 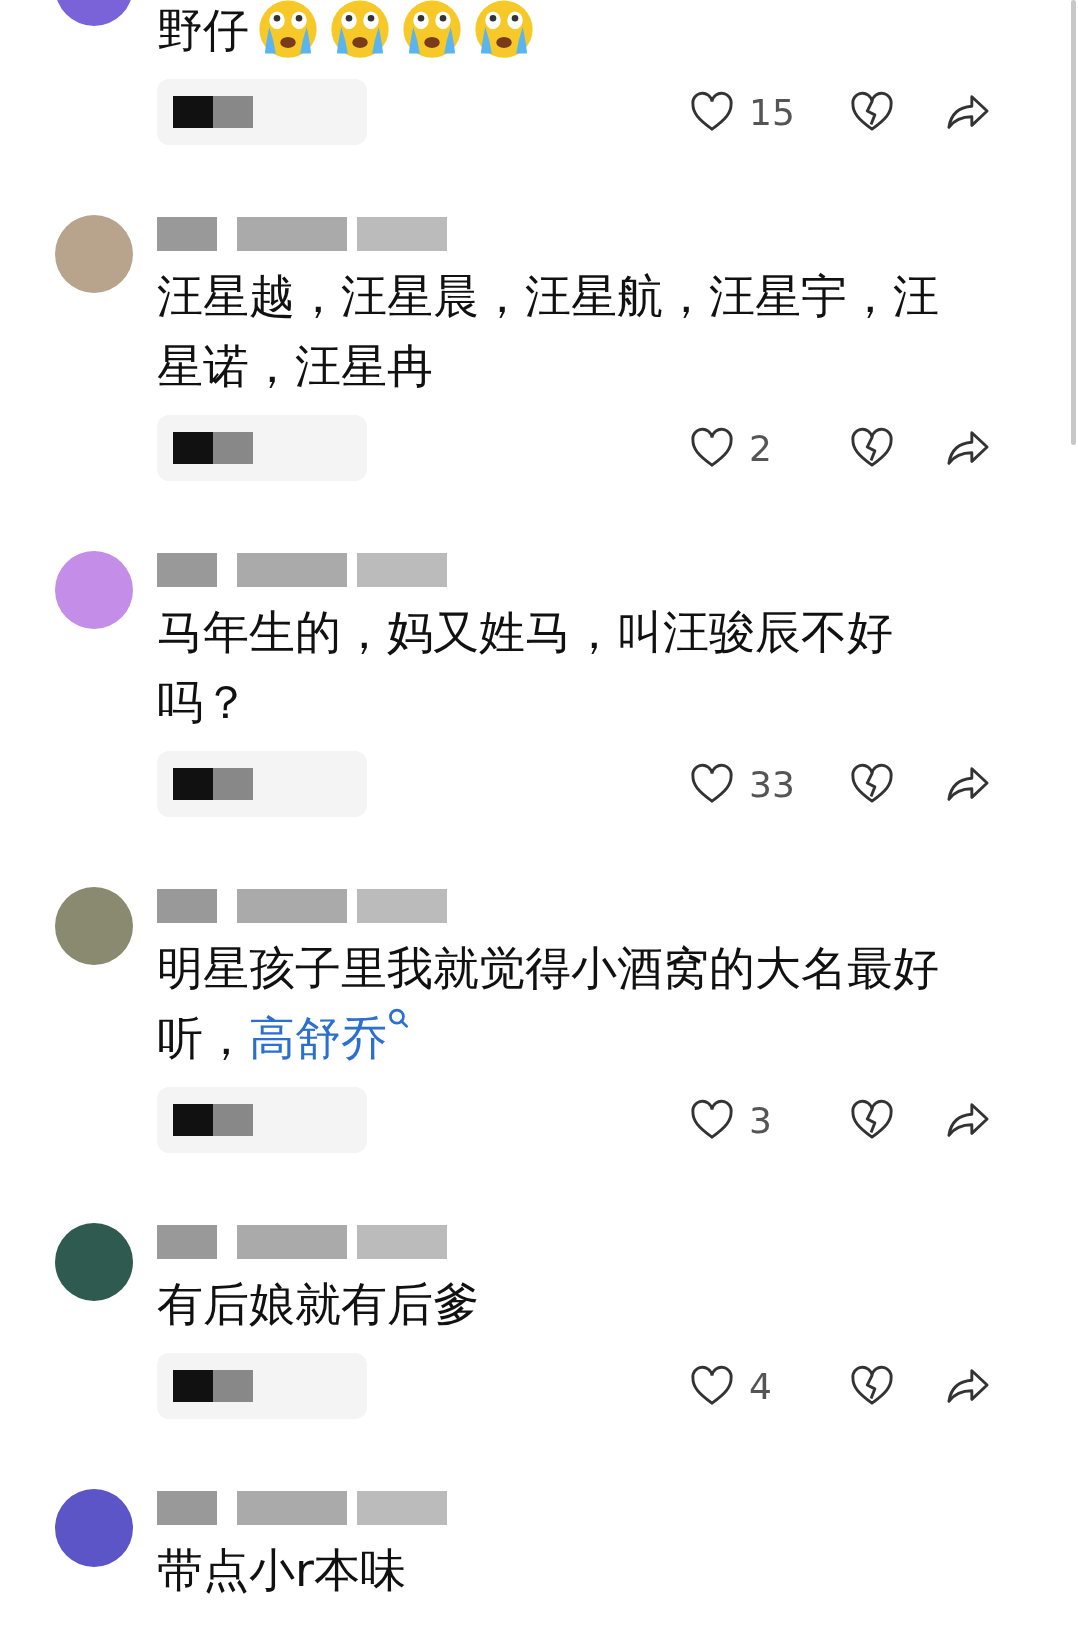 I want to click on like-button: 15, so click(x=744, y=112).